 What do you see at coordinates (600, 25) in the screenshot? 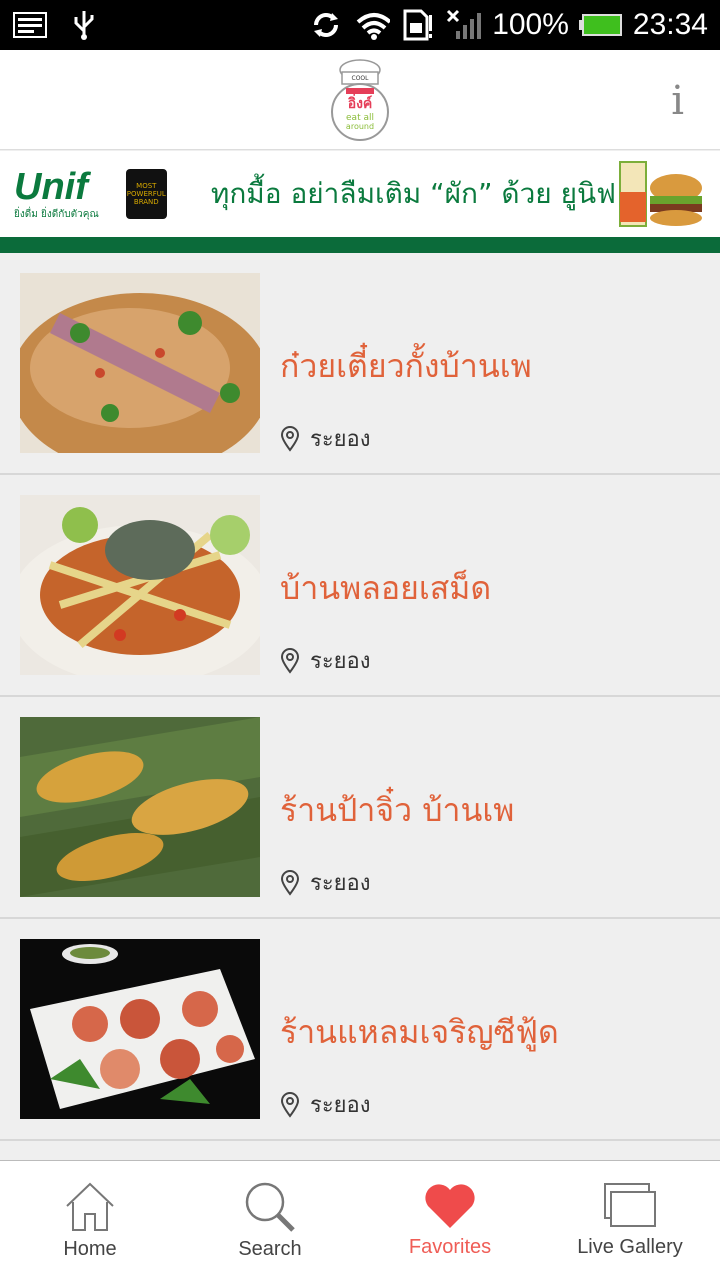
I see `battery-icon` at bounding box center [600, 25].